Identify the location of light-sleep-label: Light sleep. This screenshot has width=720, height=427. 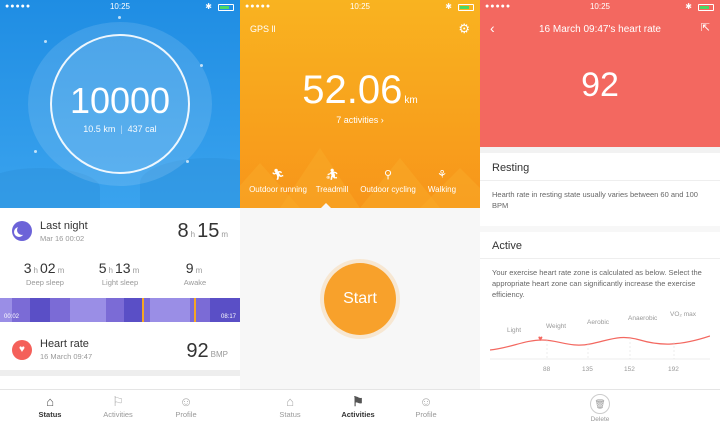
(120, 282).